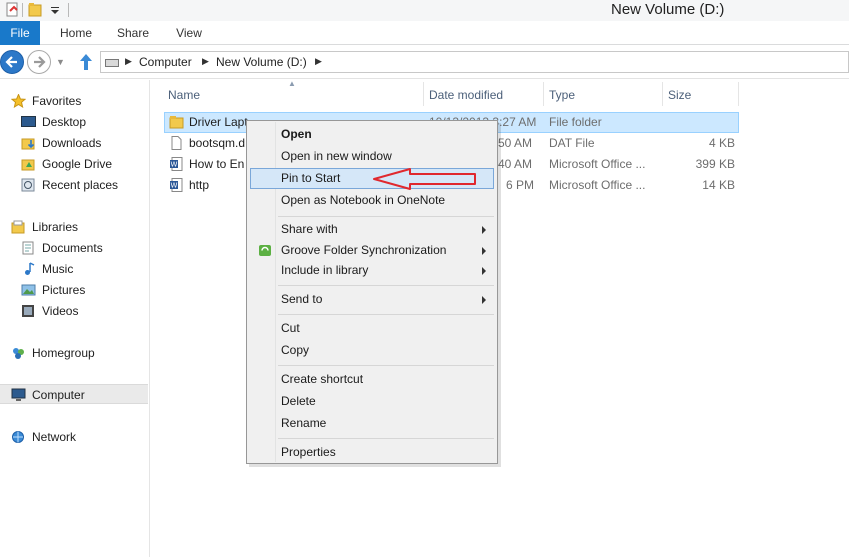  I want to click on menu-item-send-to: Send to, so click(372, 299).